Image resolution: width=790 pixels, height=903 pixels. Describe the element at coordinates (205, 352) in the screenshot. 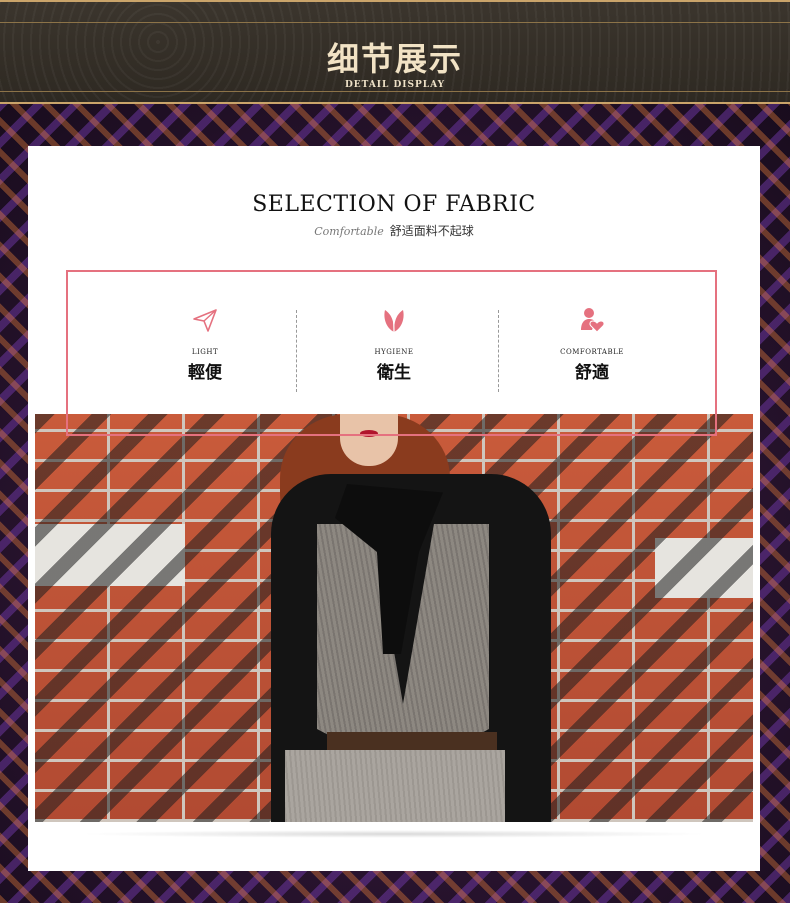

I see `feature-en-label: LIGHT` at that location.